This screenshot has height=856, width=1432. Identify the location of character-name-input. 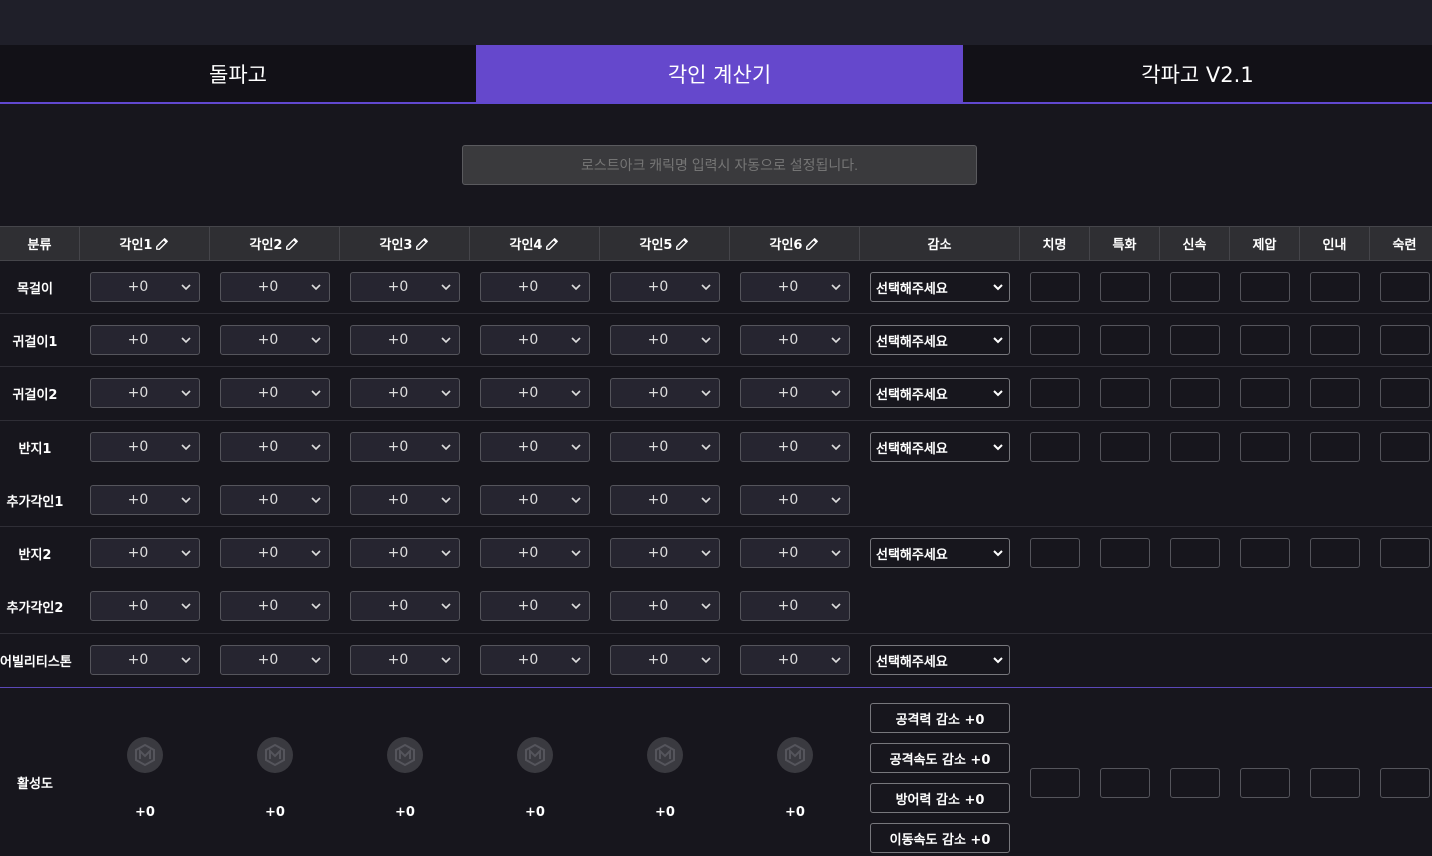
(719, 165).